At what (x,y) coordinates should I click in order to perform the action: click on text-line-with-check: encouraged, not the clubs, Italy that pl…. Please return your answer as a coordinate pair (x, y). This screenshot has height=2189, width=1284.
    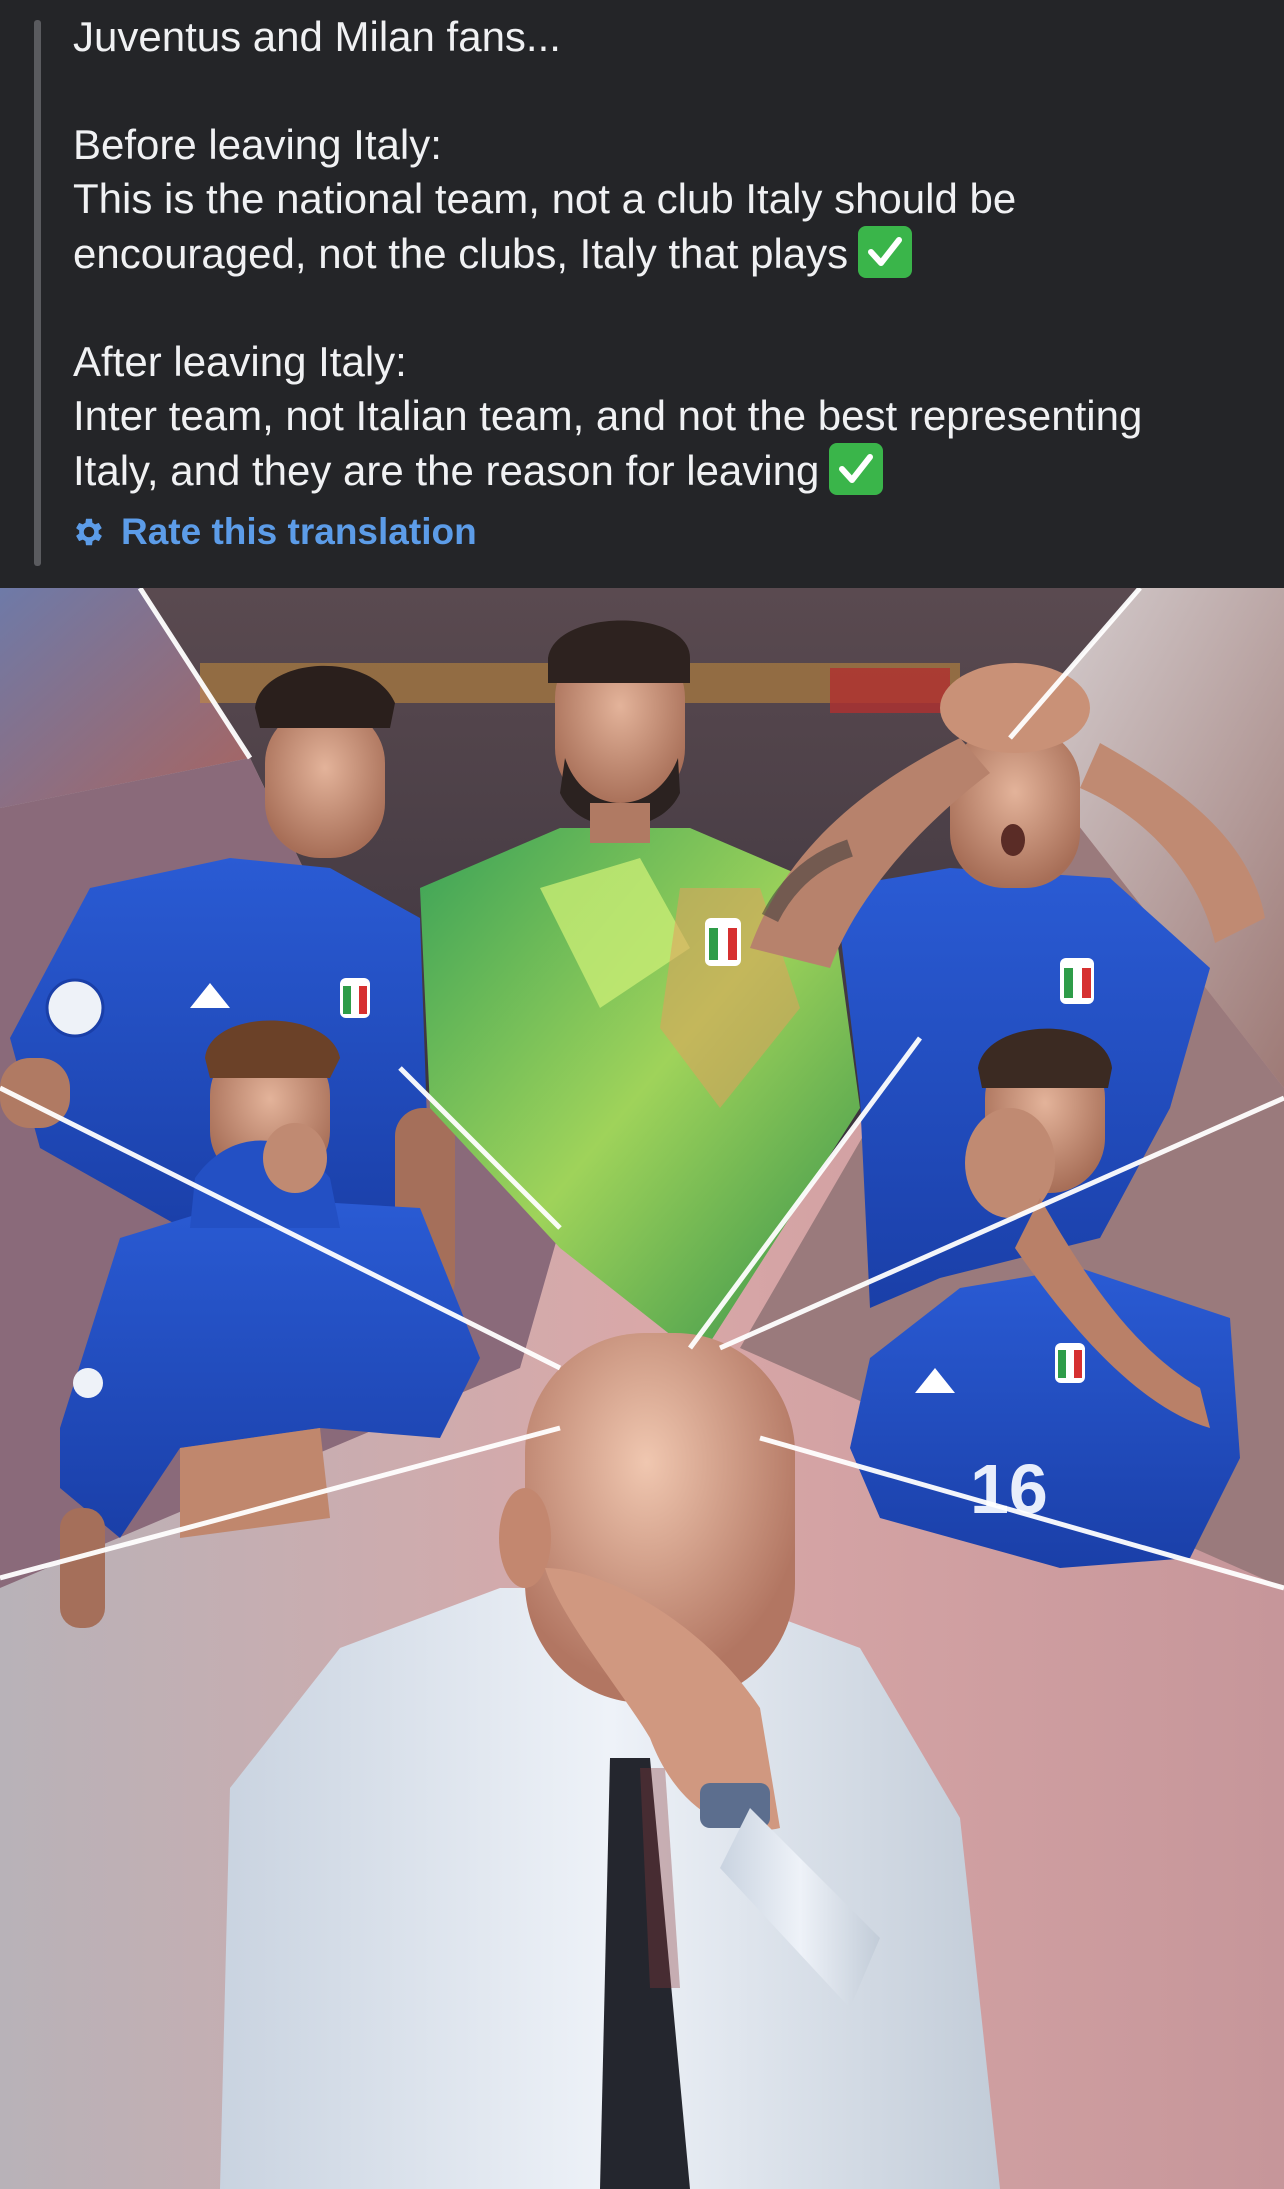
    Looking at the image, I should click on (668, 253).